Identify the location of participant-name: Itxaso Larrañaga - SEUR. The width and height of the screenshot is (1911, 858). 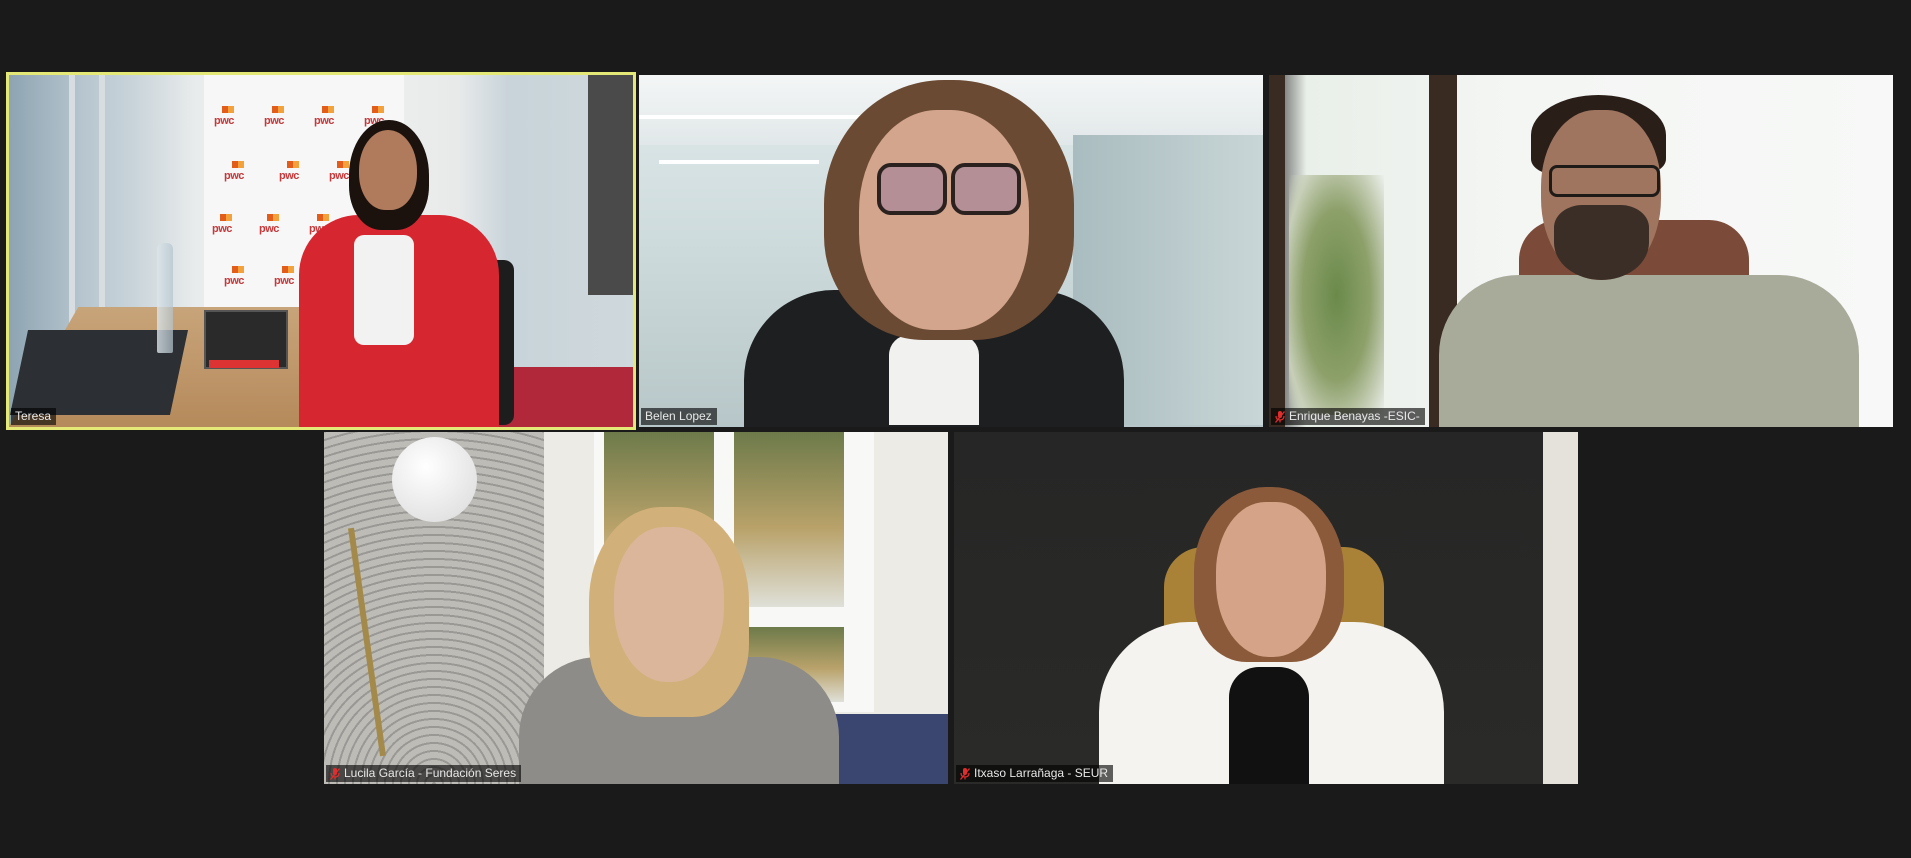
(1041, 773).